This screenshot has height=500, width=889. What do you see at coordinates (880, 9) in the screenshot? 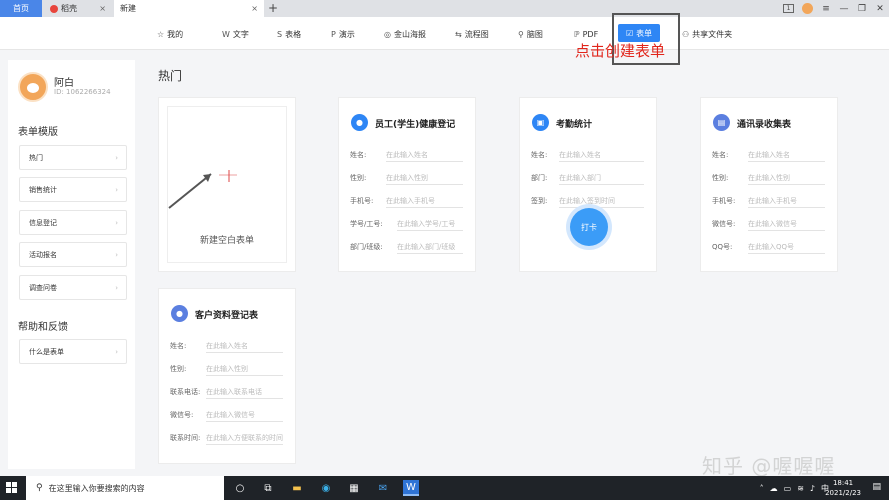
I see `close-window-icon: ✕` at bounding box center [880, 9].